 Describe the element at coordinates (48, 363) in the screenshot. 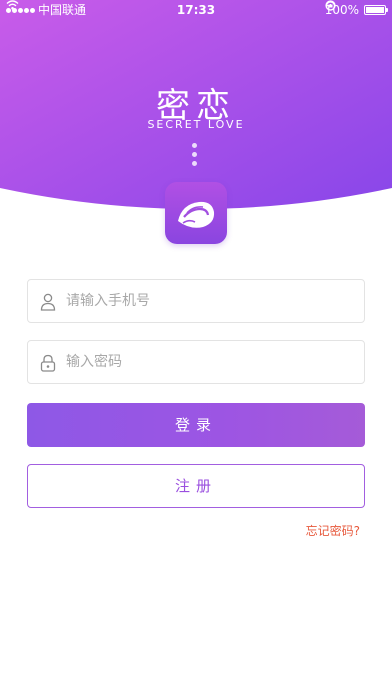

I see `lock-icon` at that location.